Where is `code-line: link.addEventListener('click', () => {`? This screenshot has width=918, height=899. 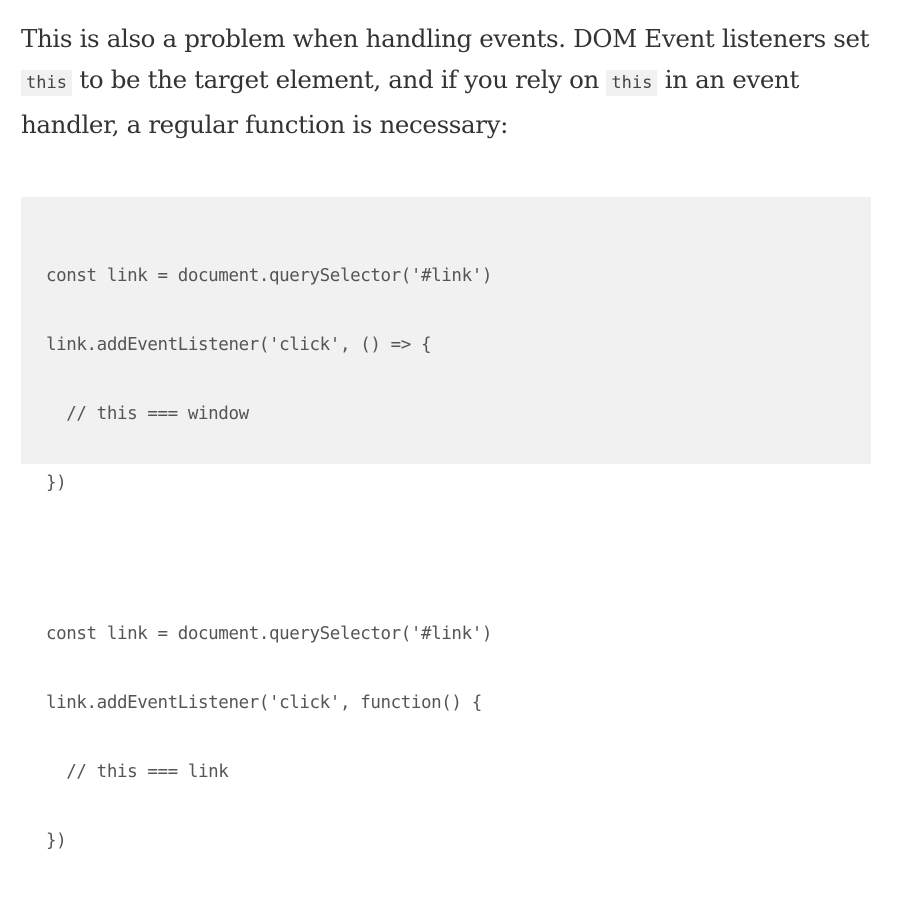 code-line: link.addEventListener('click', () => { is located at coordinates (239, 345).